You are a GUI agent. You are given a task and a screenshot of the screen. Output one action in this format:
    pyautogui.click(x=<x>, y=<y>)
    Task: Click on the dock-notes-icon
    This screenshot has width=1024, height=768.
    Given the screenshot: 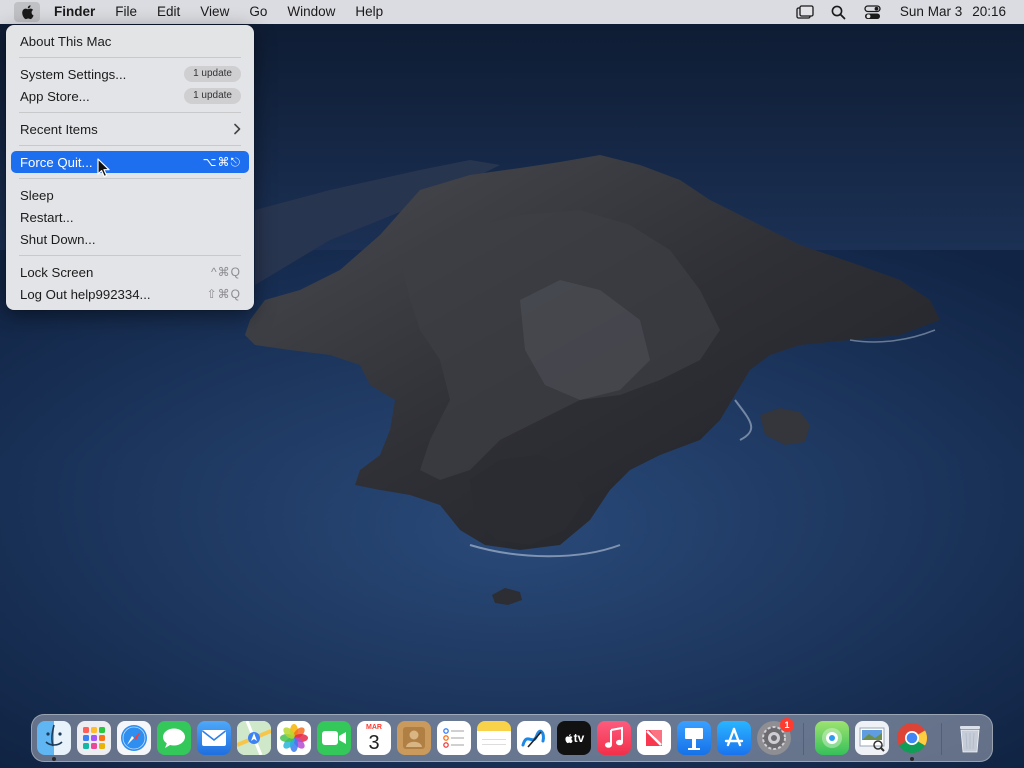 What is the action you would take?
    pyautogui.click(x=494, y=738)
    